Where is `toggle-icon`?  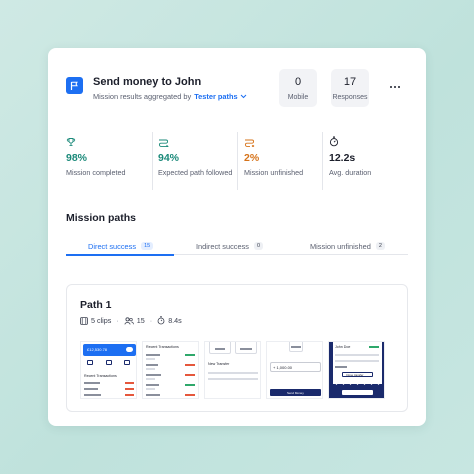
toggle-icon is located at coordinates (129, 349).